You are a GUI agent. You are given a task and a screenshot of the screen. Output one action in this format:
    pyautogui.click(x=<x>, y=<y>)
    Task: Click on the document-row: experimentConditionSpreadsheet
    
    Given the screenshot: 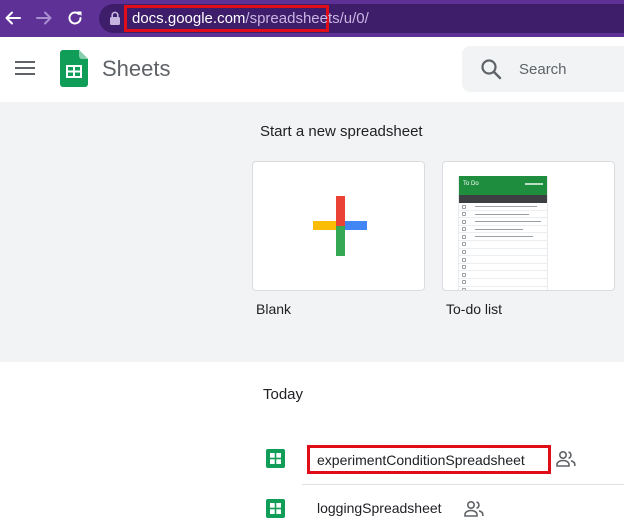 What is the action you would take?
    pyautogui.click(x=438, y=459)
    